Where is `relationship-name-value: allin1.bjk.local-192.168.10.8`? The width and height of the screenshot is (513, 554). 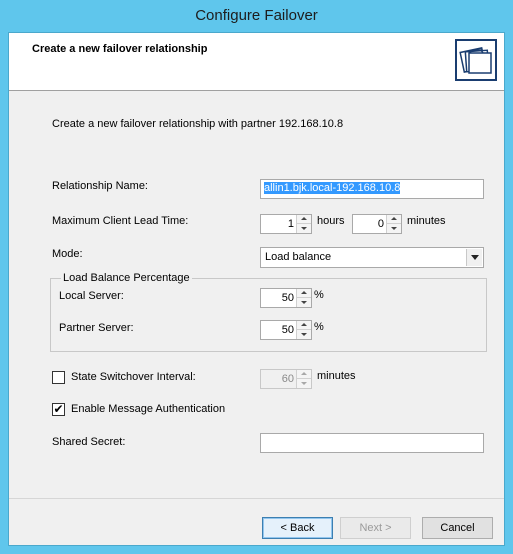
relationship-name-value: allin1.bjk.local-192.168.10.8 is located at coordinates (332, 188).